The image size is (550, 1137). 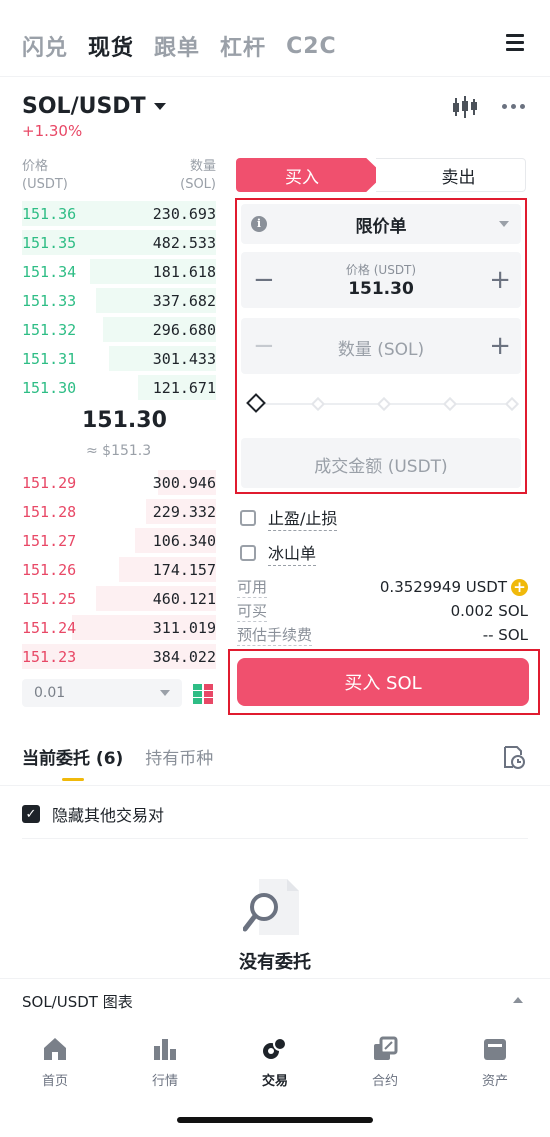 I want to click on top-tabs: 闪兑 现货 跟单 杠杆 C2C, so click(x=189, y=46).